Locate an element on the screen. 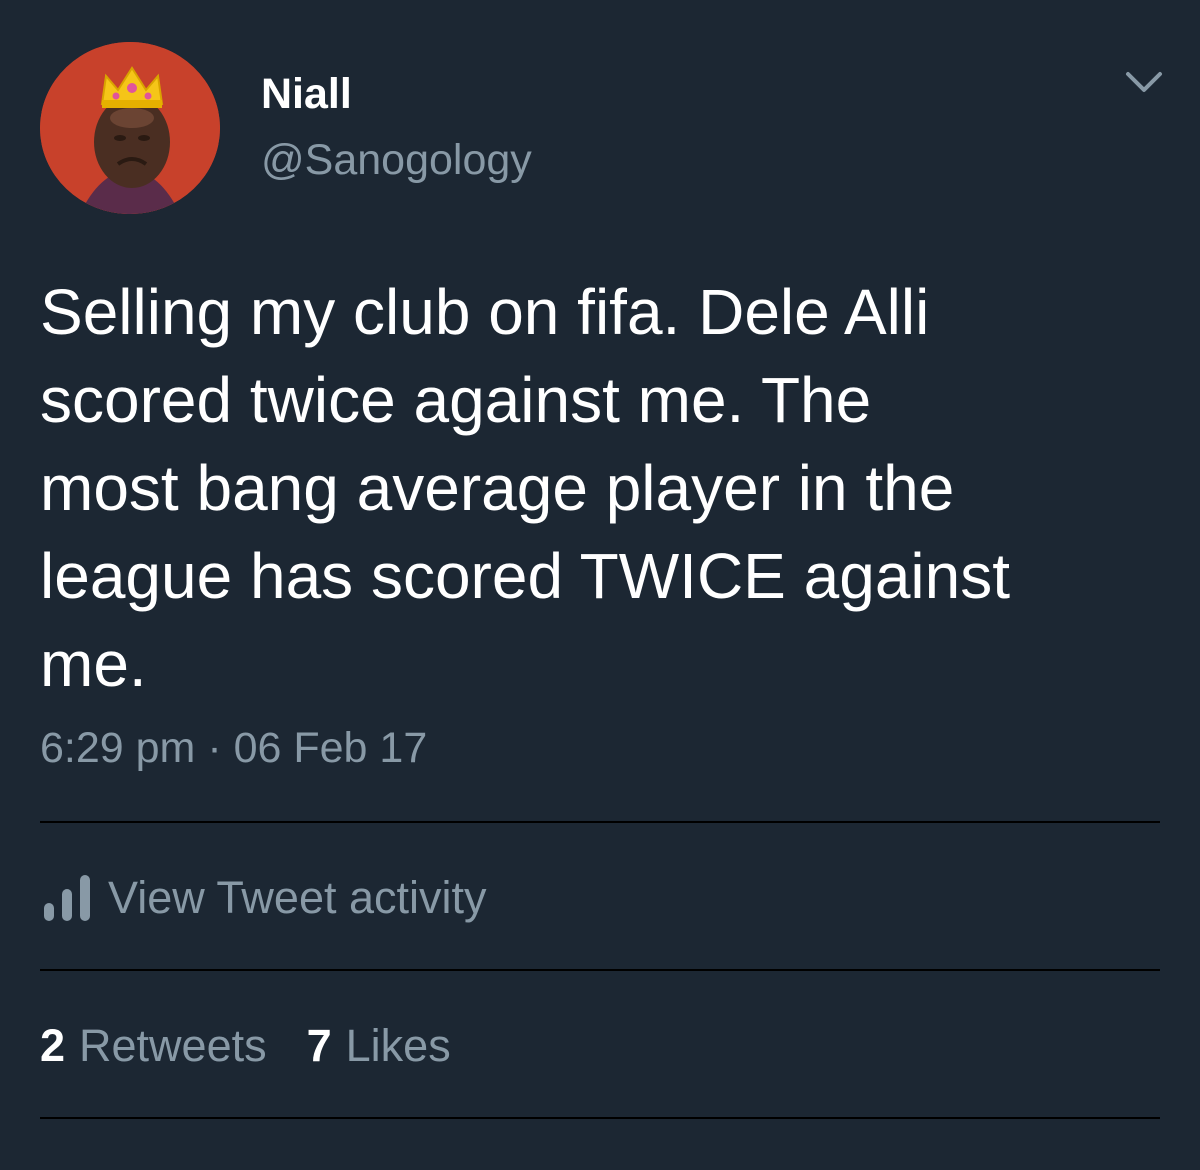 The height and width of the screenshot is (1170, 1200). view-tweet-activity-button: View Tweet activity is located at coordinates (263, 898).